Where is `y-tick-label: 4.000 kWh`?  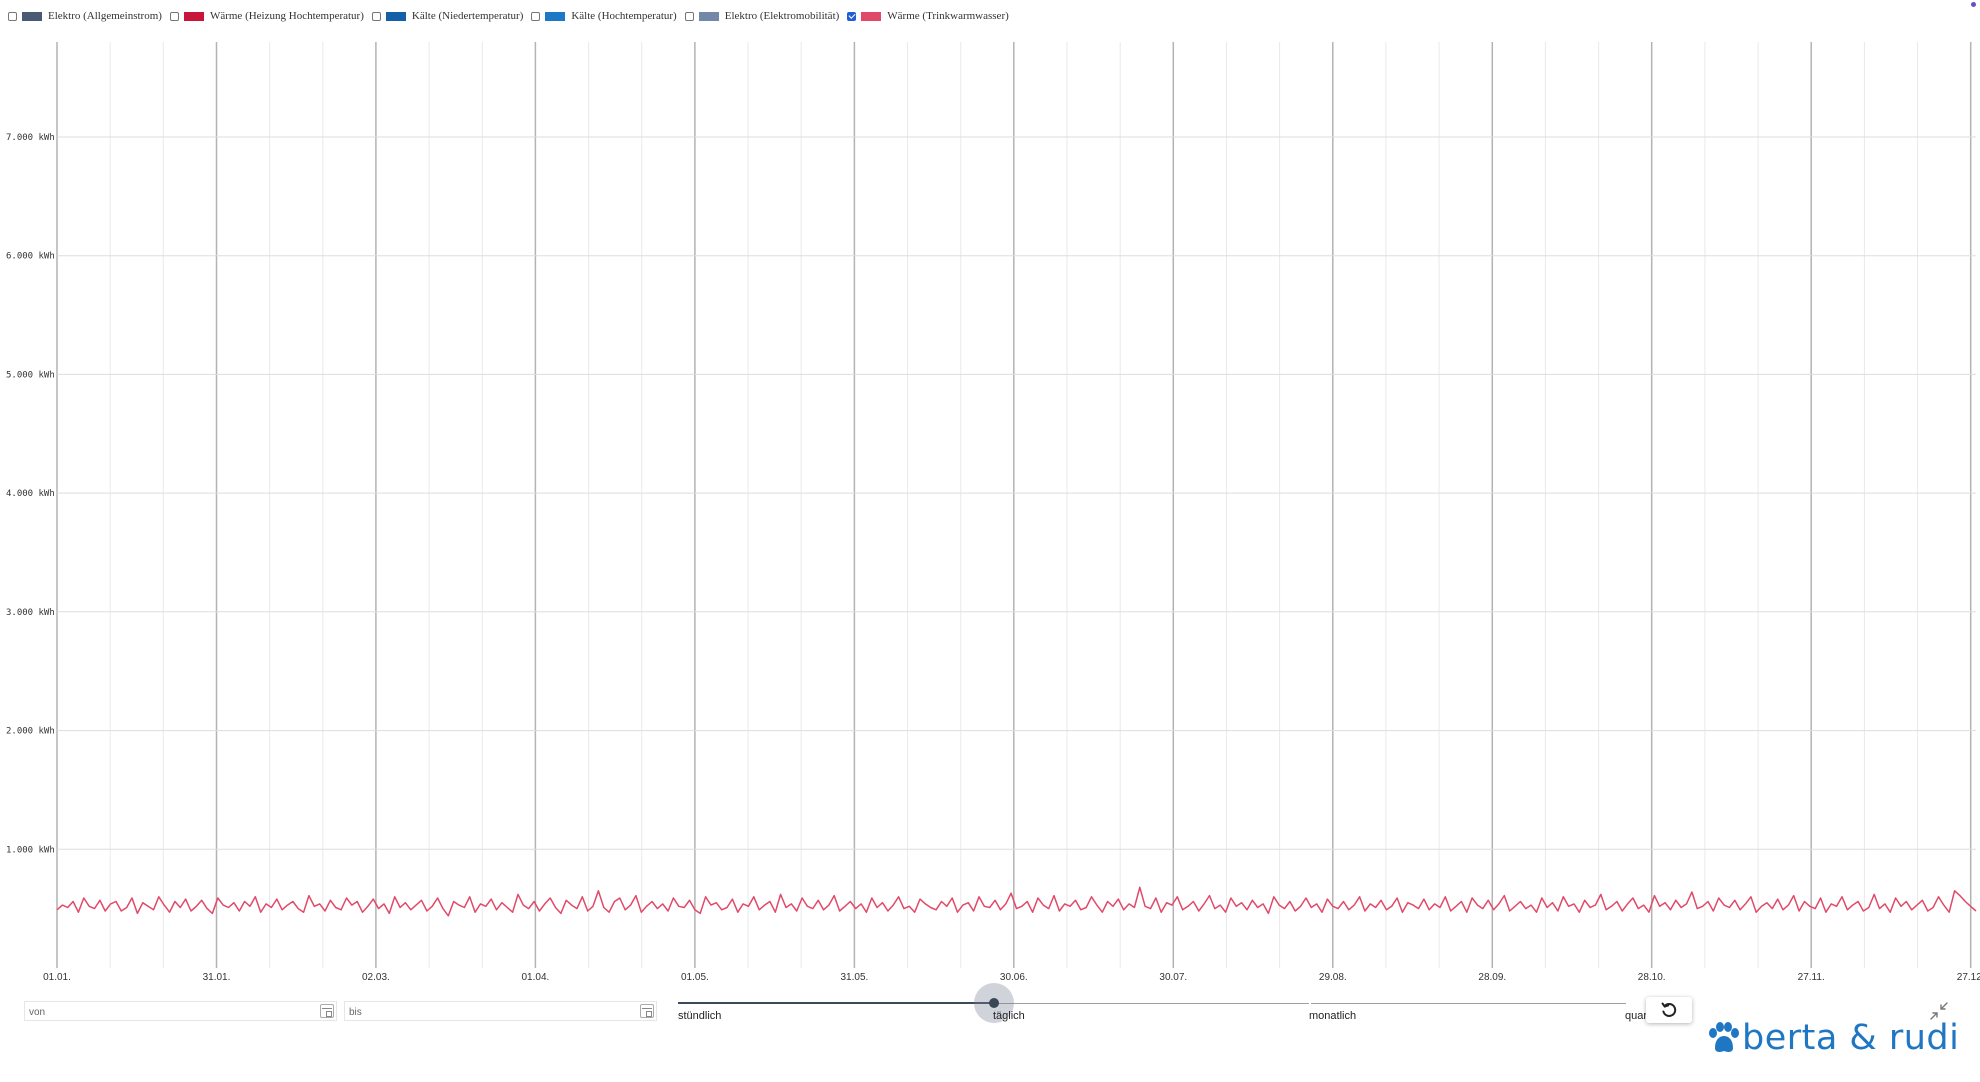
y-tick-label: 4.000 kWh is located at coordinates (30, 494).